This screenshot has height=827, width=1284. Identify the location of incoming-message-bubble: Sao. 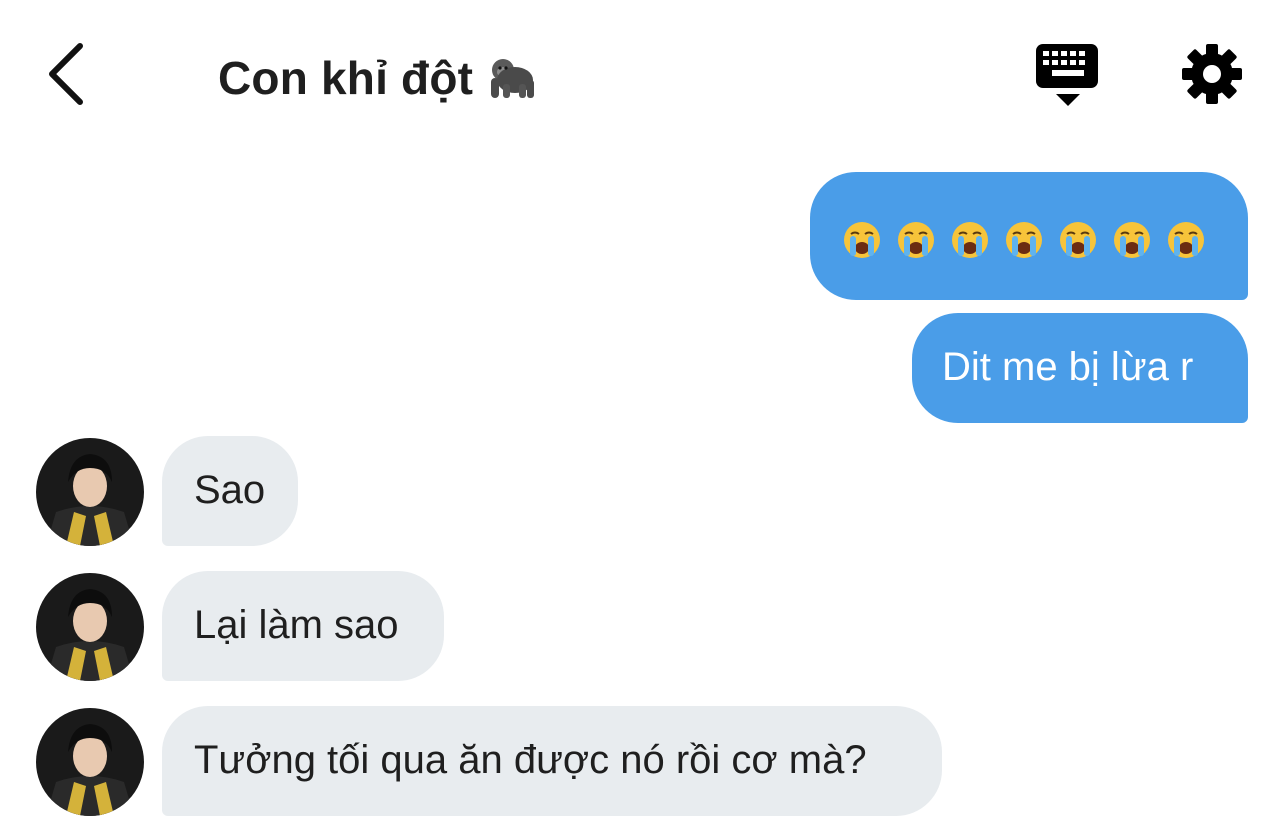
(230, 491).